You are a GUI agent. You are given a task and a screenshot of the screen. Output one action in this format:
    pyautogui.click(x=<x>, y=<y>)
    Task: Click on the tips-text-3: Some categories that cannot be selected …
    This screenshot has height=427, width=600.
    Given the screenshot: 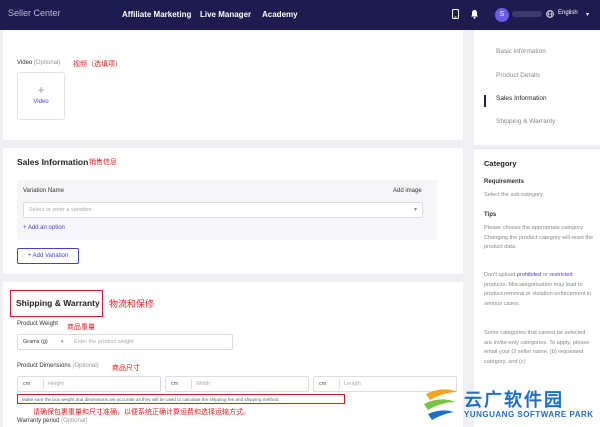 What is the action you would take?
    pyautogui.click(x=537, y=347)
    